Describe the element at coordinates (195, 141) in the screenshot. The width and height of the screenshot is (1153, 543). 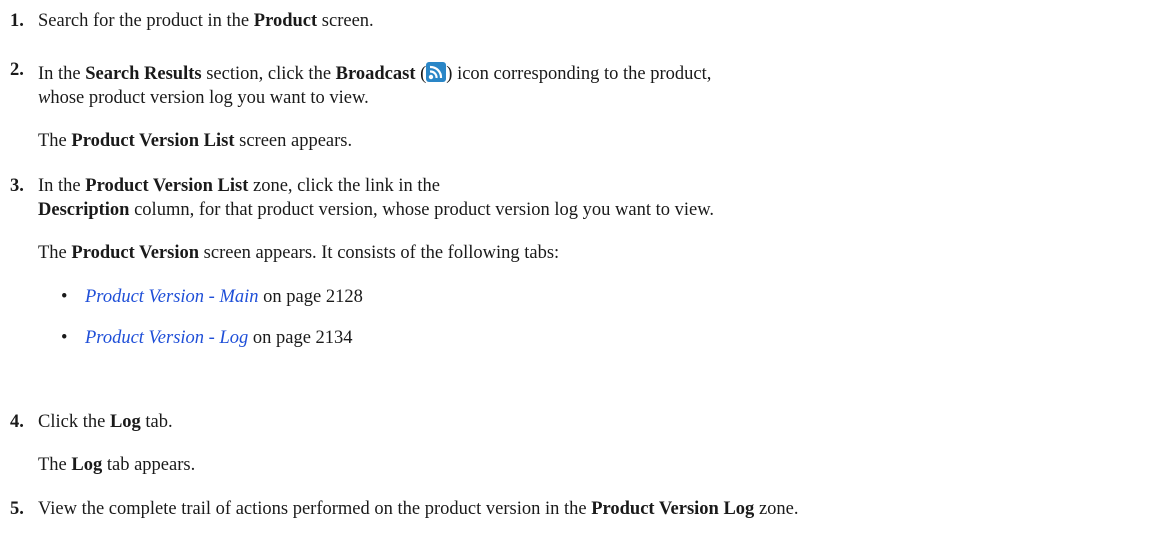
I see `step-result: The Product Version List screen appears.` at that location.